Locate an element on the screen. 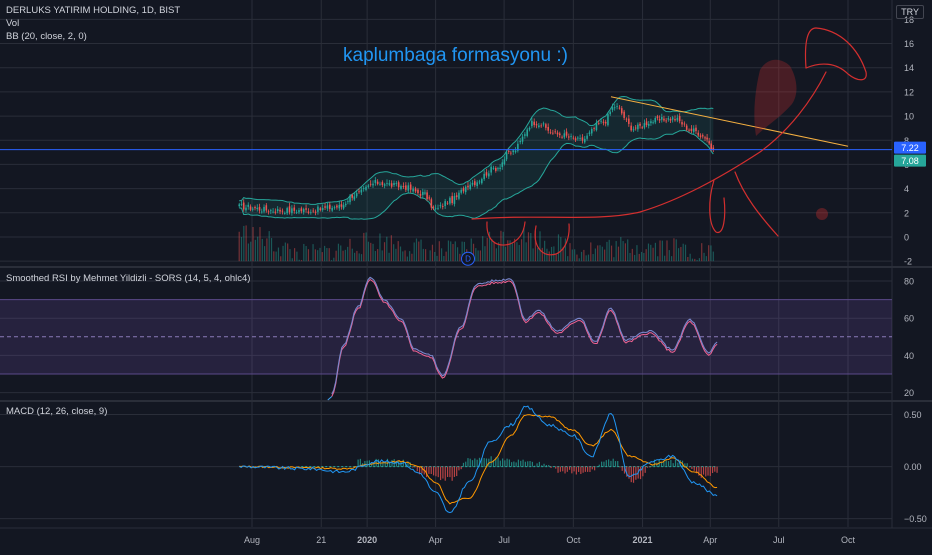 The height and width of the screenshot is (555, 932). price-tick-label: 20 is located at coordinates (909, 393).